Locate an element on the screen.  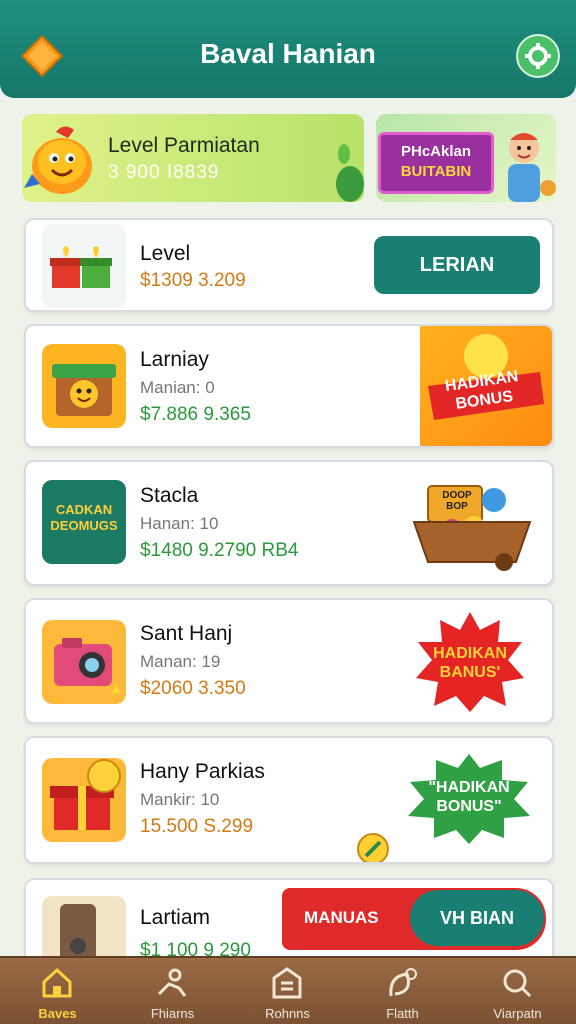
bonus-thumb: CADKAN DEOMUGS is located at coordinates (84, 522).